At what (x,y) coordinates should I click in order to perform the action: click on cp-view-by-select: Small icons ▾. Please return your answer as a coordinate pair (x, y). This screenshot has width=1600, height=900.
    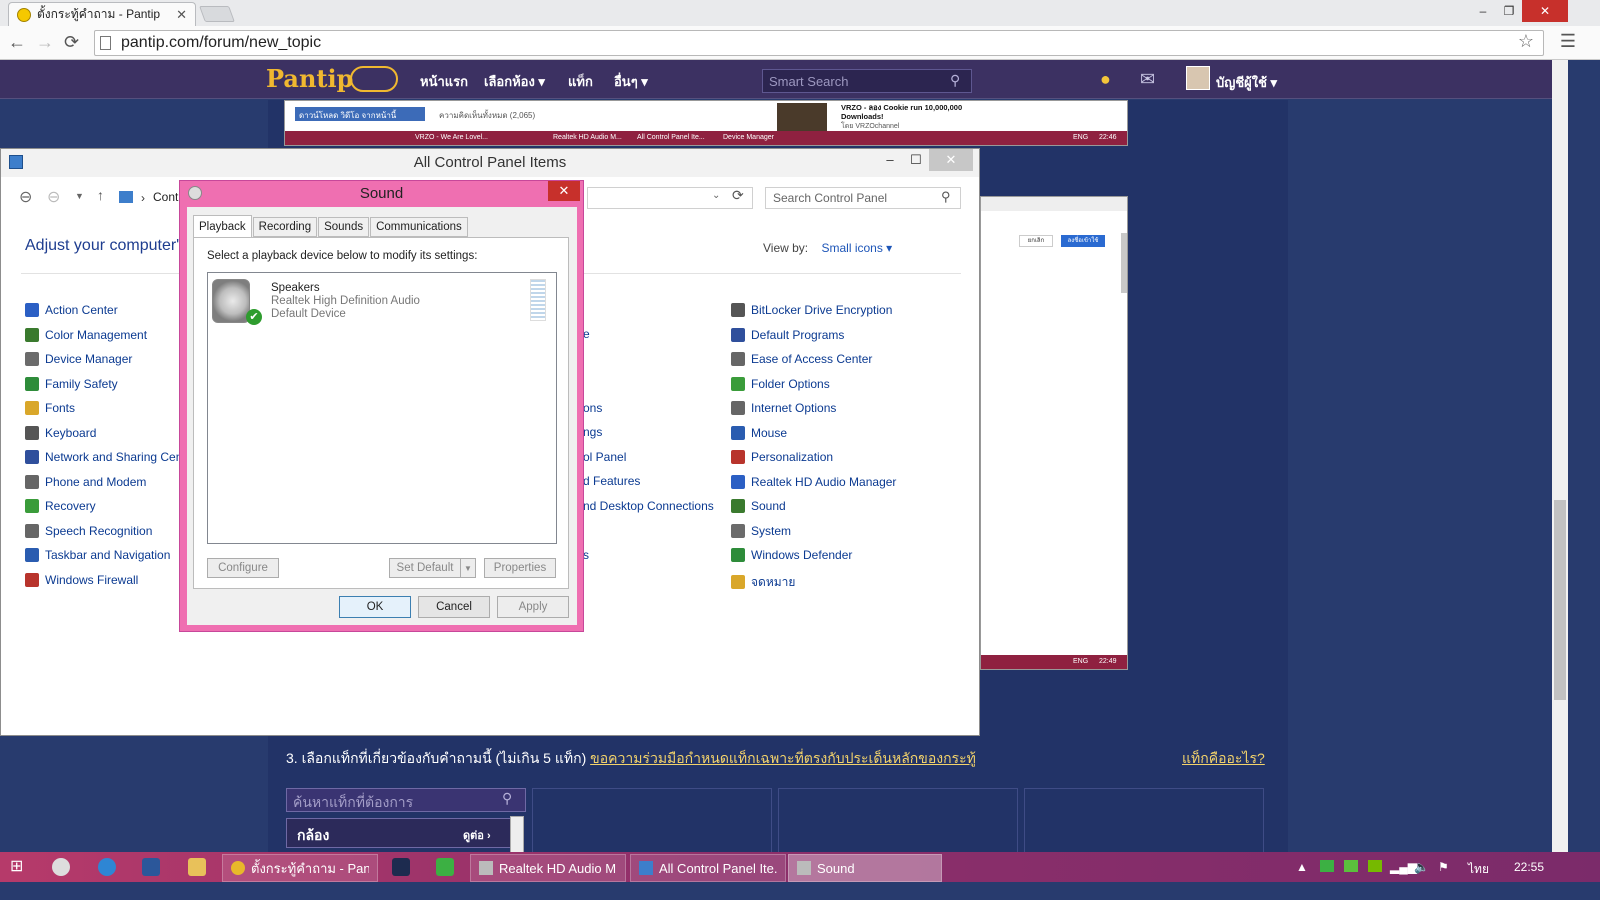
    Looking at the image, I should click on (856, 248).